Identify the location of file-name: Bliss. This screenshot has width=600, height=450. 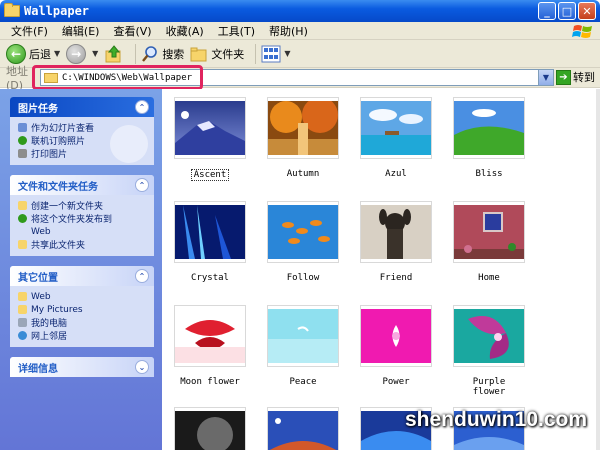
(489, 174).